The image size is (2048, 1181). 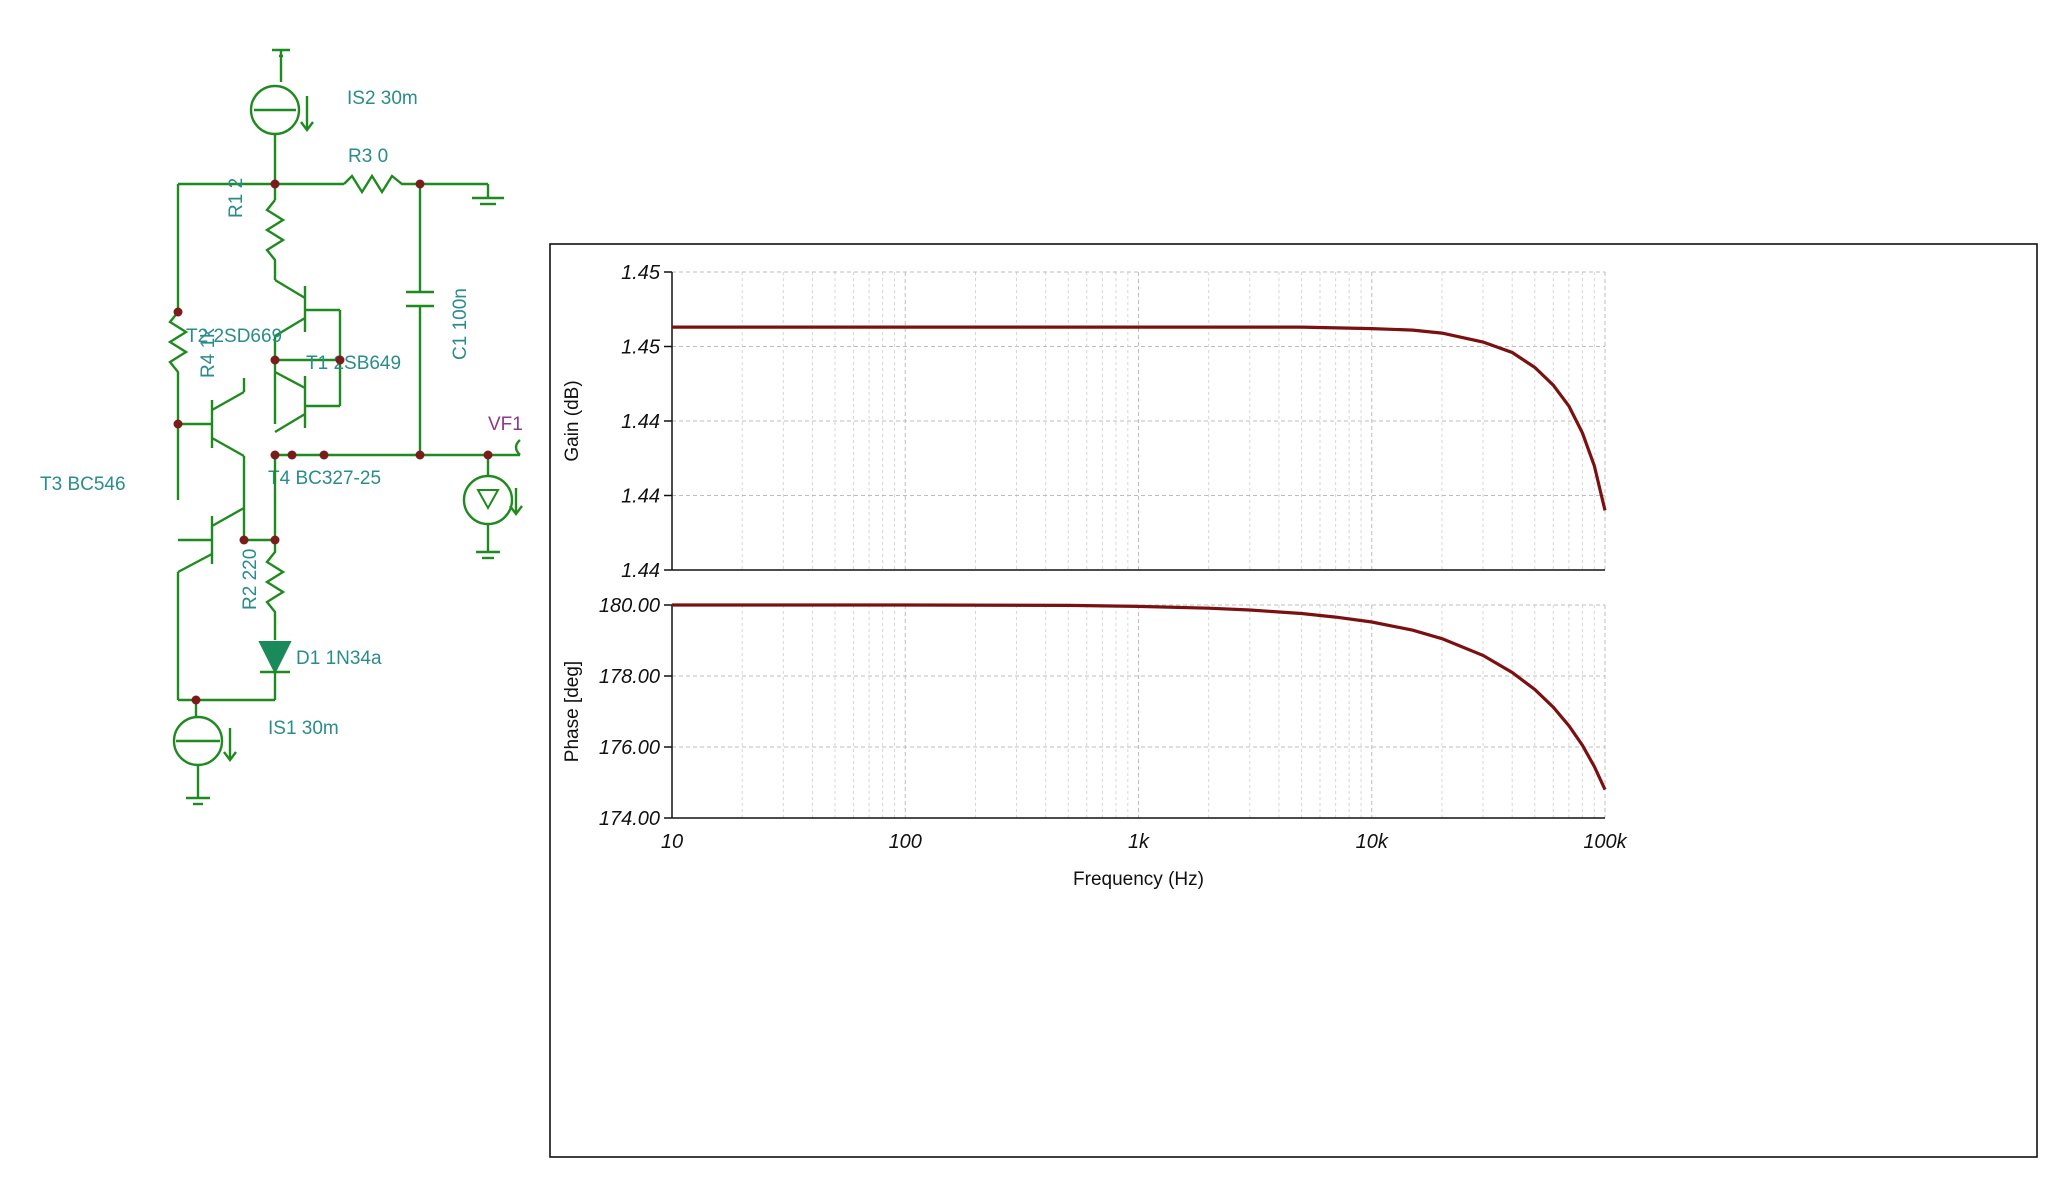 What do you see at coordinates (905, 842) in the screenshot?
I see `x-tick-label: 100` at bounding box center [905, 842].